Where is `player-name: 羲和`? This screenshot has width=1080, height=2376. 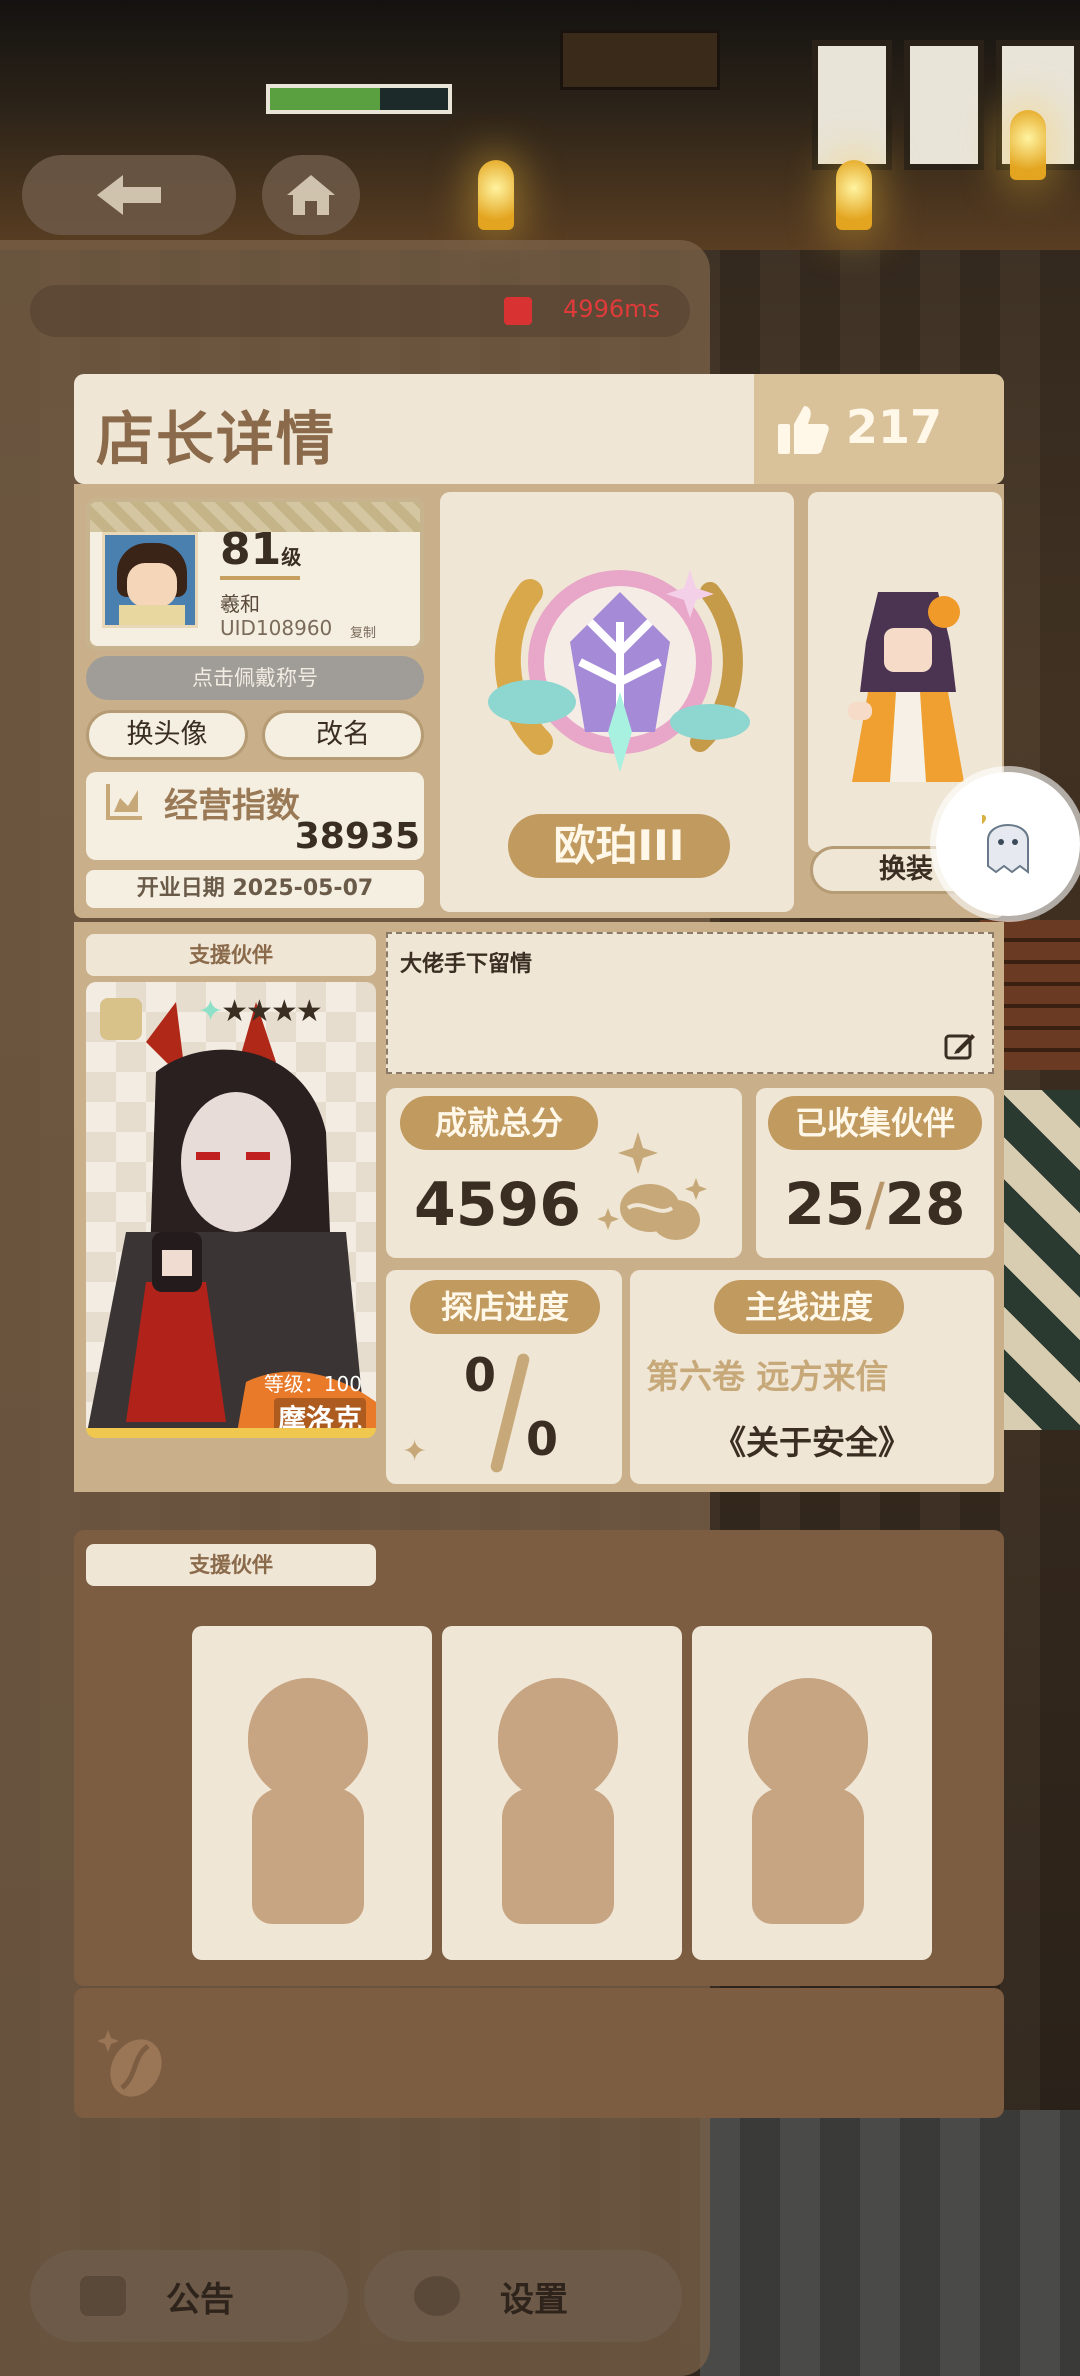
player-name: 羲和 is located at coordinates (240, 604).